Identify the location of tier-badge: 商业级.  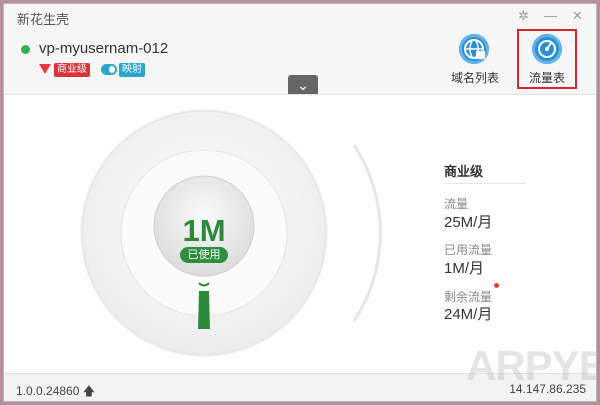
(72, 70).